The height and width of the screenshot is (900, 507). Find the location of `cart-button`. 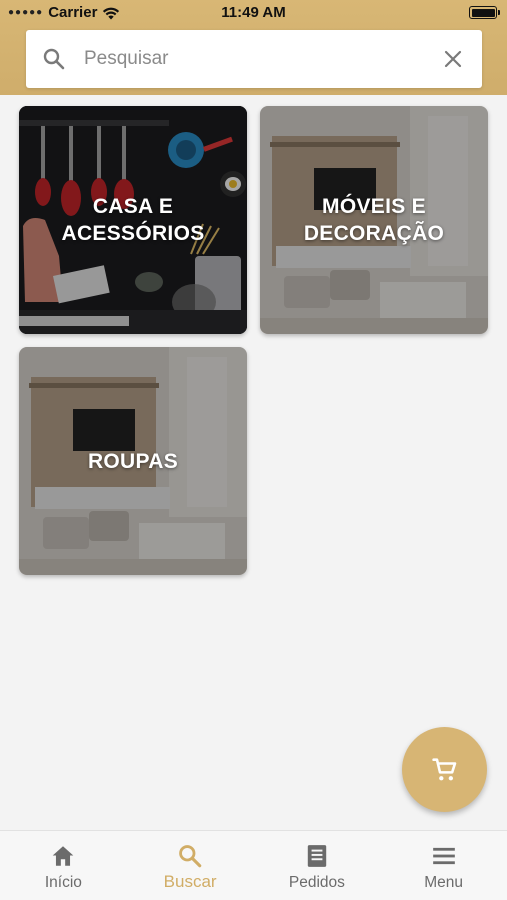

cart-button is located at coordinates (444, 769).